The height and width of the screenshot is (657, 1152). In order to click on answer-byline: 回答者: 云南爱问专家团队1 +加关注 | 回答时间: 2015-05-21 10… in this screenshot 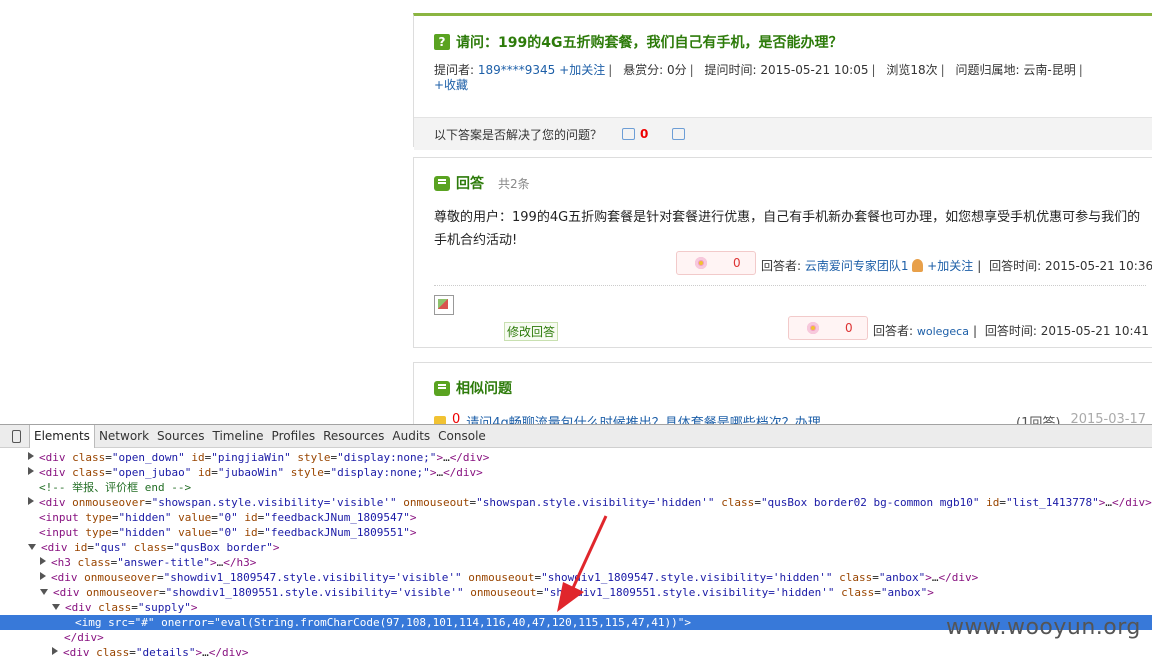, I will do `click(956, 266)`.